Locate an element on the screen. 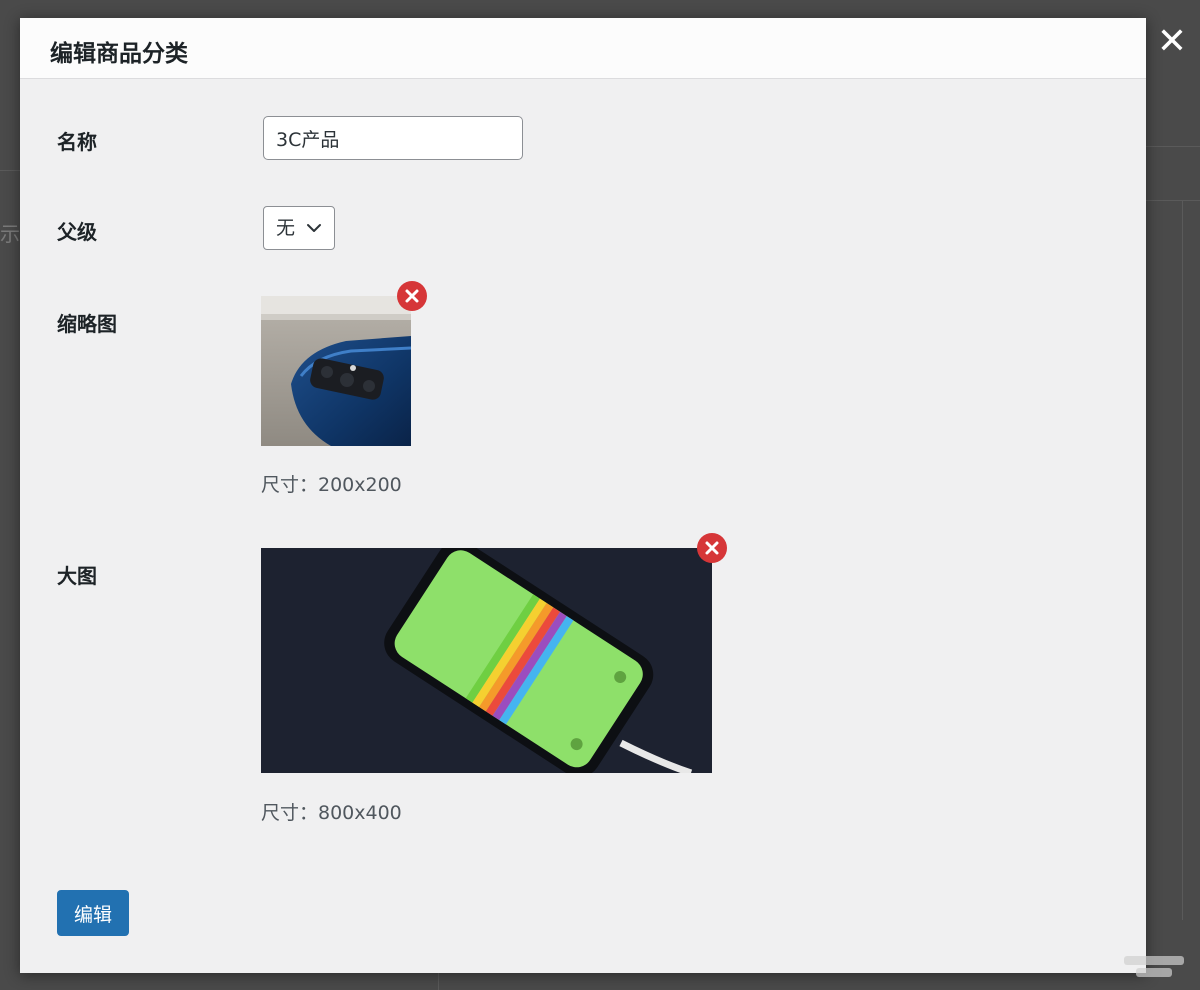 Image resolution: width=1200 pixels, height=990 pixels. remove-thumbnail-button is located at coordinates (412, 296).